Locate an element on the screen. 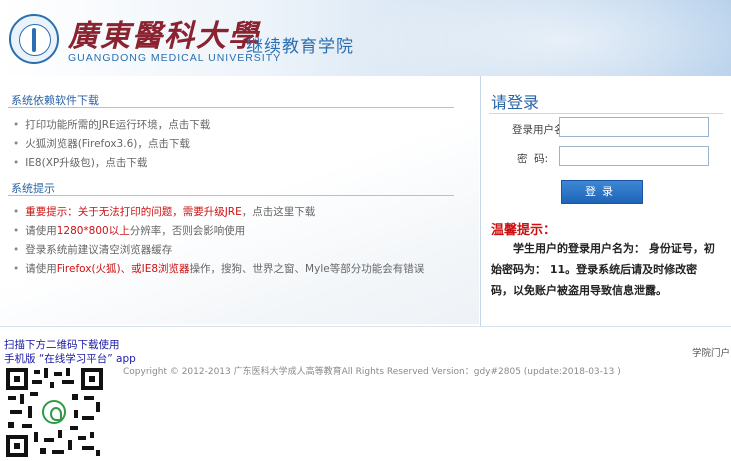  software-section-title: 系统依赖软件下载 is located at coordinates (55, 100).